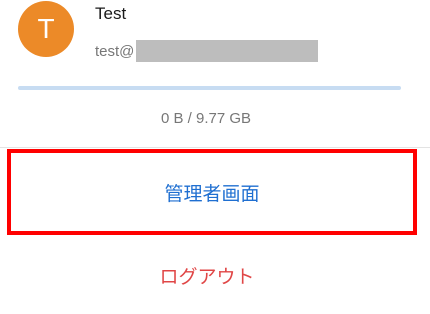  I want to click on user-avatar: T, so click(46, 29).